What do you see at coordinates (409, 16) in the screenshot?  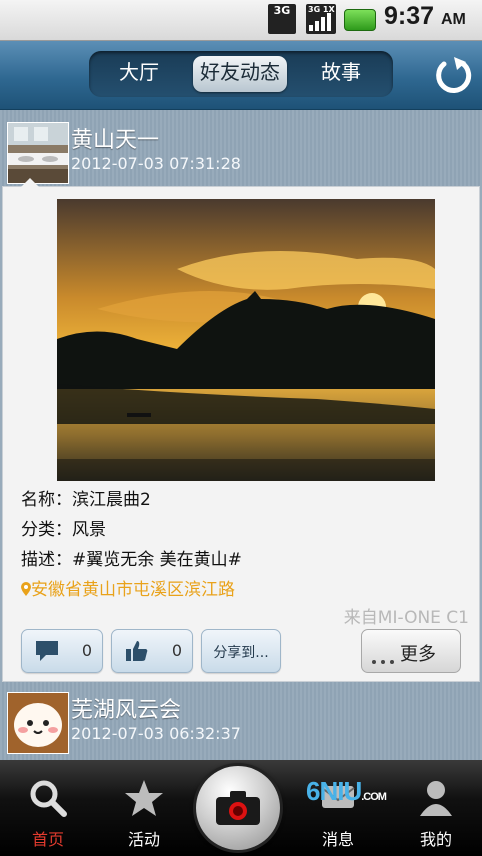 I see `time-value: 9:37` at bounding box center [409, 16].